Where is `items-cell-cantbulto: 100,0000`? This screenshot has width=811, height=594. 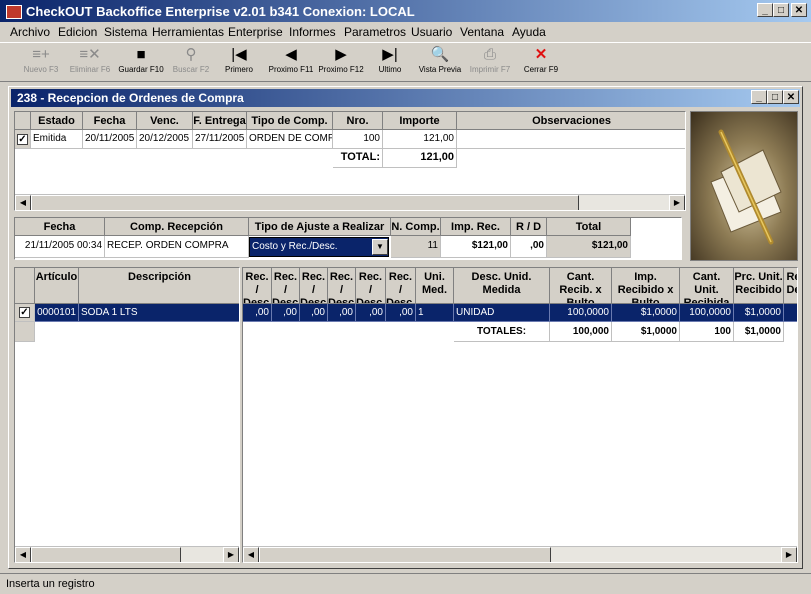 items-cell-cantbulto: 100,0000 is located at coordinates (581, 313).